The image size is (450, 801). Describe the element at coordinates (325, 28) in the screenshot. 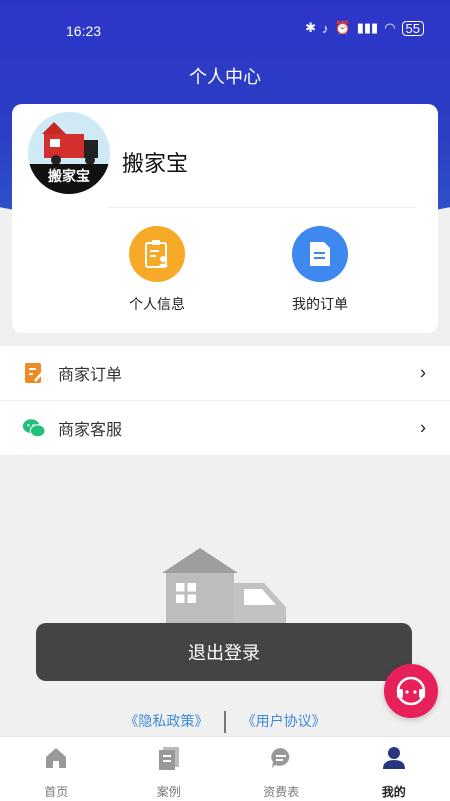

I see `mute-icon: ♪` at that location.